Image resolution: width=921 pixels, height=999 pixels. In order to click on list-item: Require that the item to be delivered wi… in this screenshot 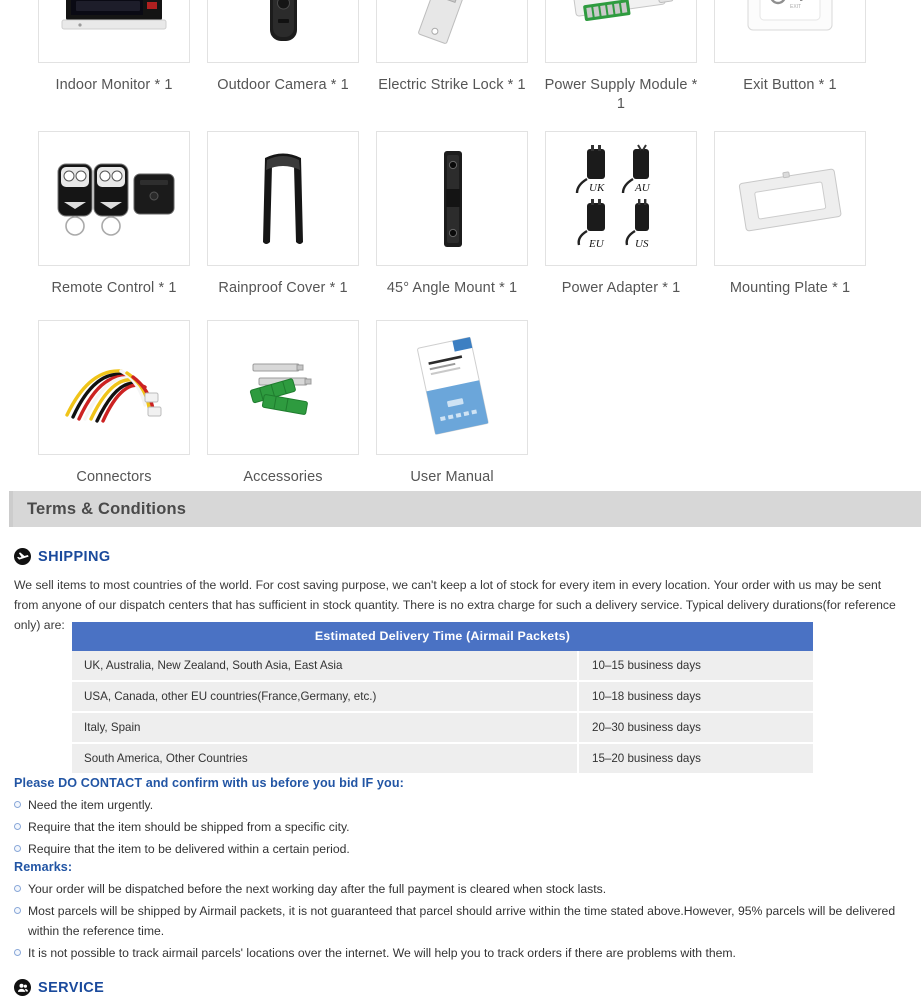, I will do `click(460, 849)`.